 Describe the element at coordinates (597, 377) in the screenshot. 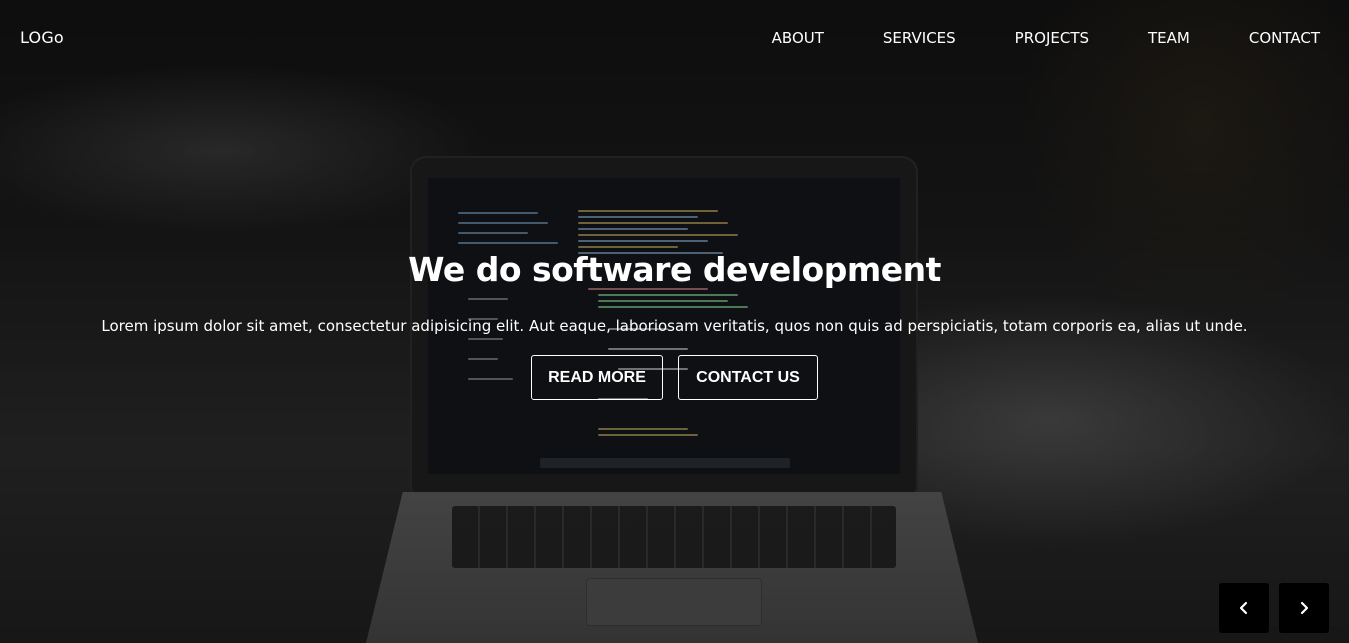

I see `read-more-button: READ MORE` at that location.